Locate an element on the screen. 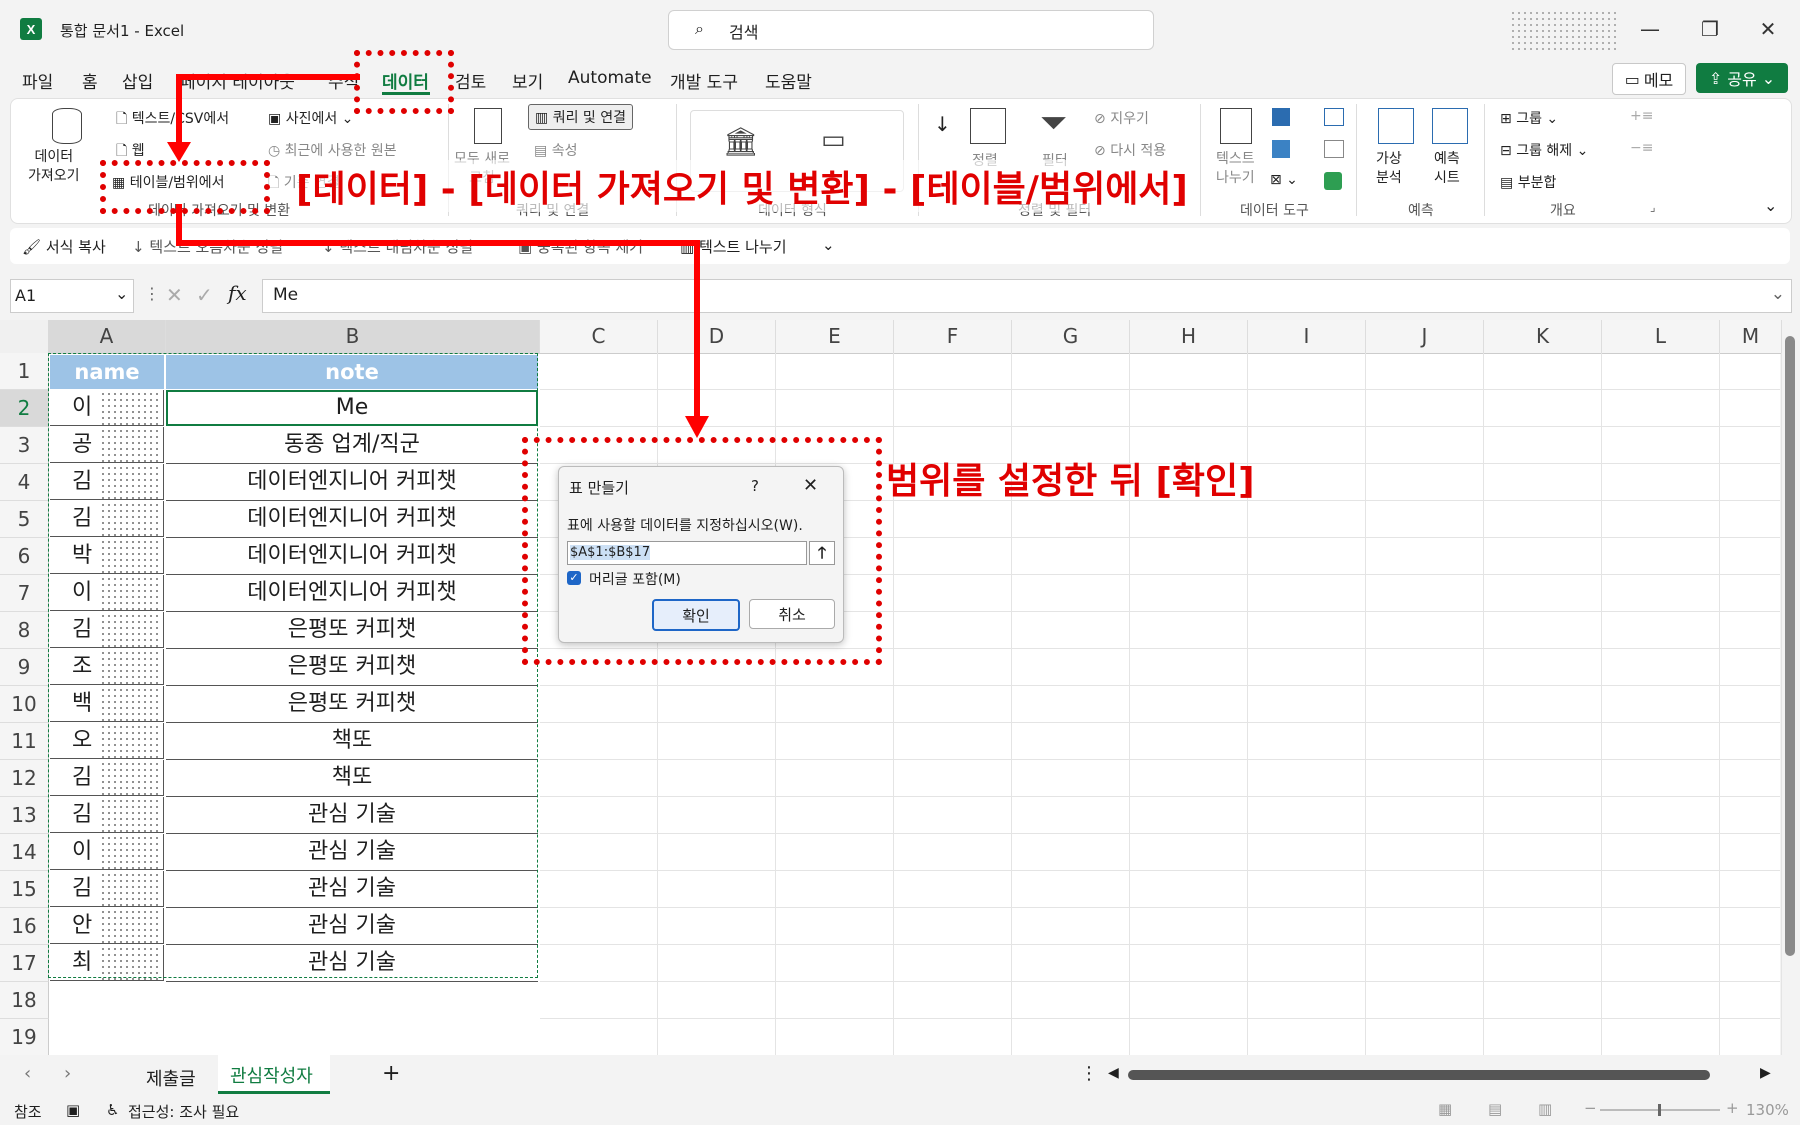 The width and height of the screenshot is (1800, 1125). ungroup-button: ⊟ 그룹 해제 ⌄ is located at coordinates (1544, 150).